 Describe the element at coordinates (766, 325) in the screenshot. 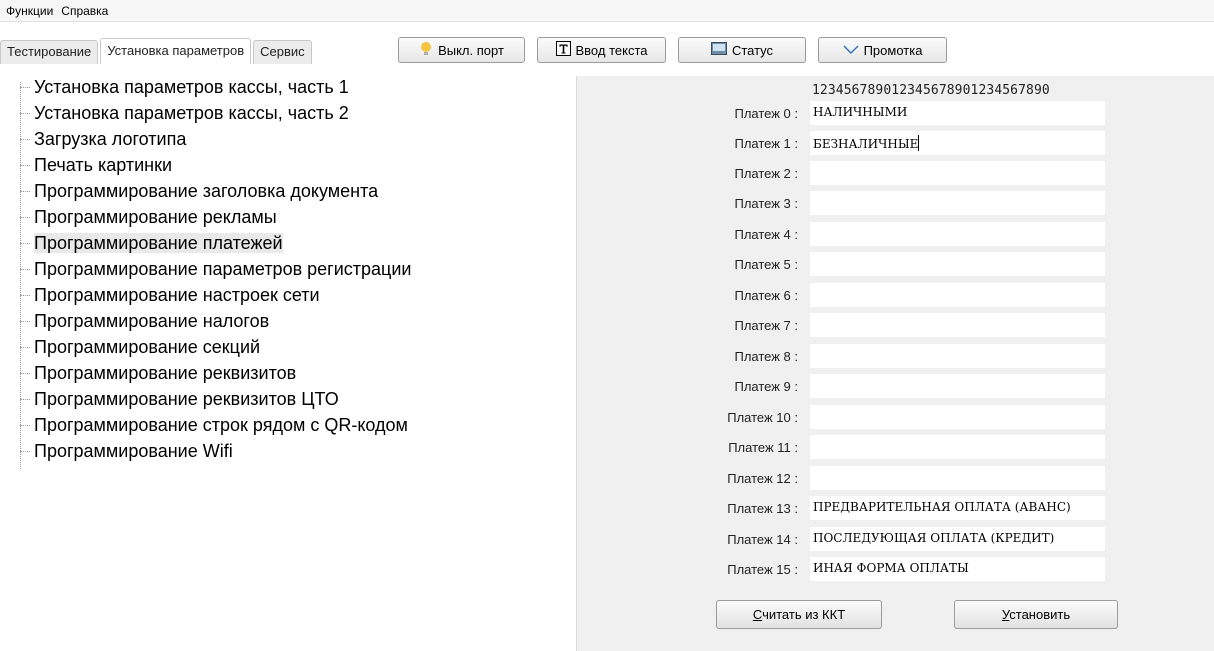

I see `payment-label: Платеж 7 :` at that location.